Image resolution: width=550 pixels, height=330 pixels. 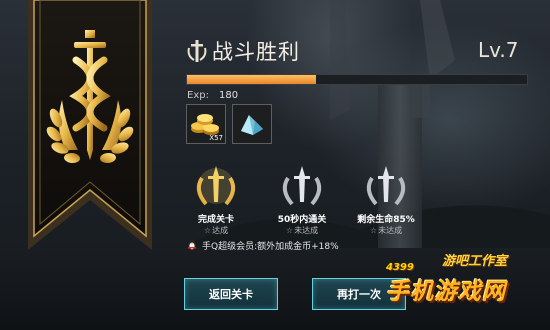 I want to click on watermark-site-text: 手机游戏网, so click(x=446, y=292).